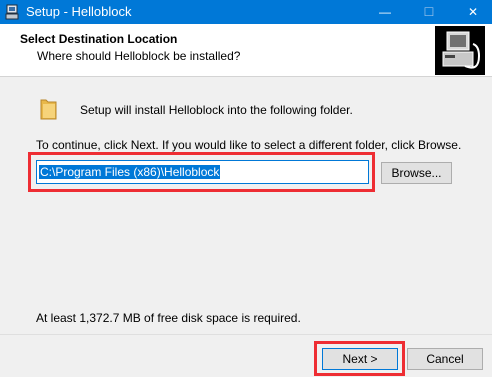 The height and width of the screenshot is (377, 492). I want to click on window-title: Setup - Helloblock, so click(79, 11).